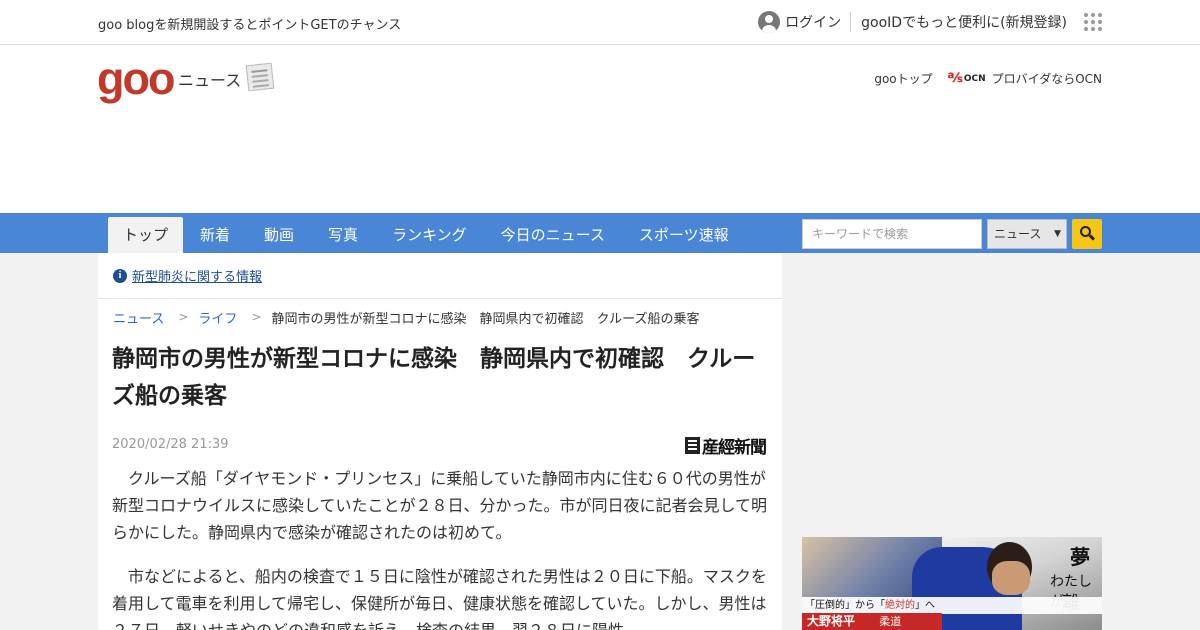  What do you see at coordinates (892, 234) in the screenshot?
I see `search-input` at bounding box center [892, 234].